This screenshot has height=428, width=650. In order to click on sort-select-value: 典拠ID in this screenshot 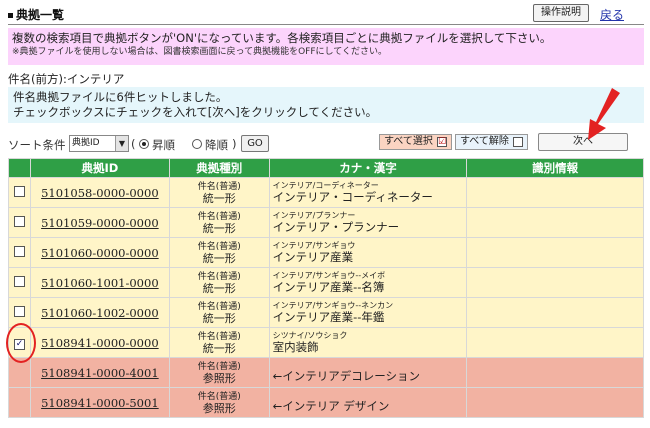, I will do `click(86, 143)`.